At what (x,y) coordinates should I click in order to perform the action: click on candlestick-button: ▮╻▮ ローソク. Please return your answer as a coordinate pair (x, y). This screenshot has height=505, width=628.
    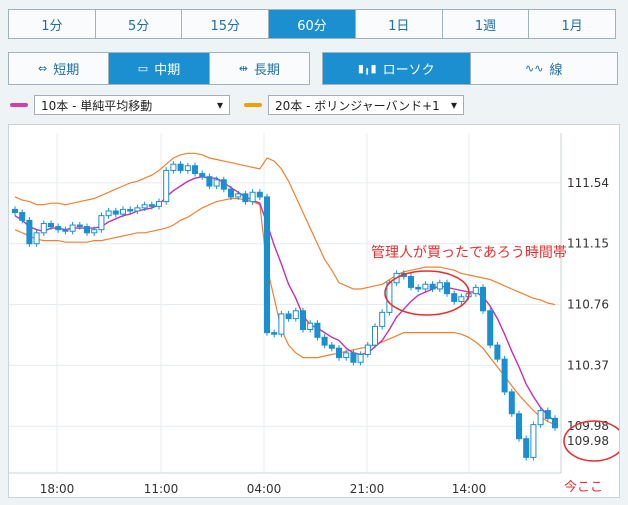
    Looking at the image, I should click on (397, 68).